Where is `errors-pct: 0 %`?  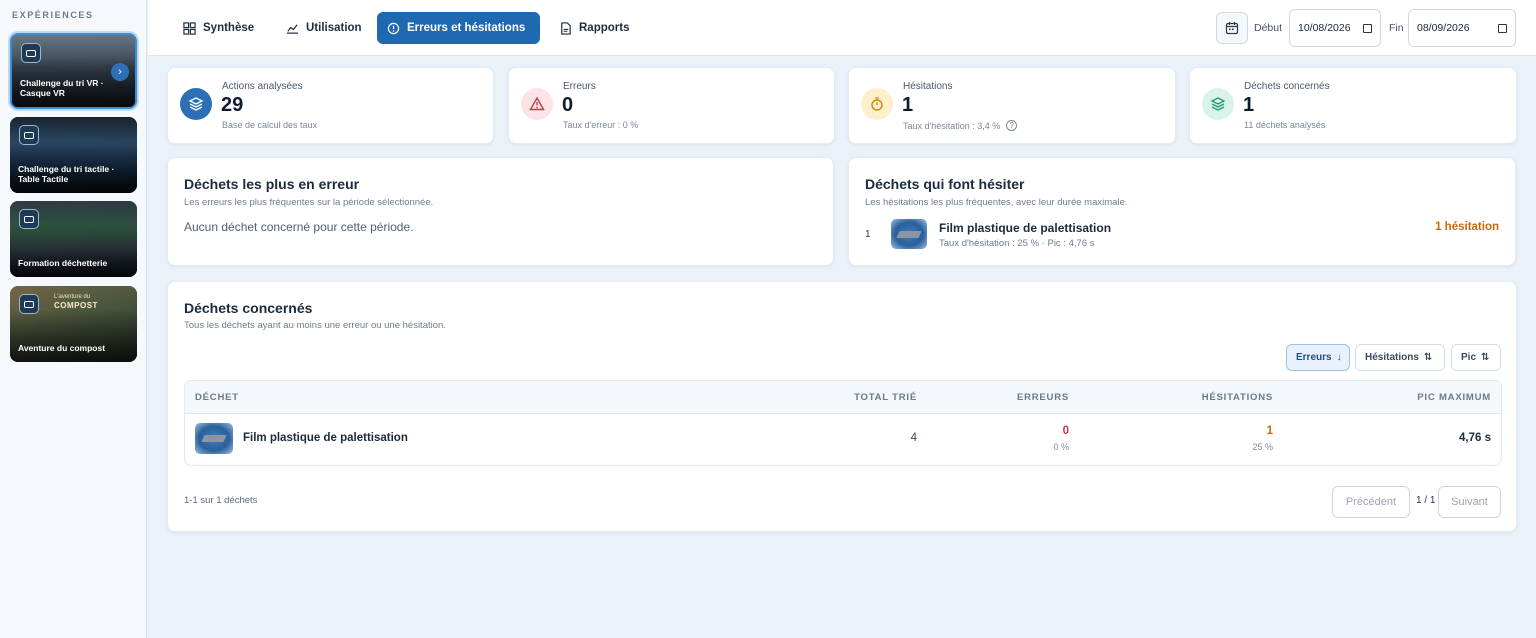
errors-pct: 0 % is located at coordinates (1061, 447).